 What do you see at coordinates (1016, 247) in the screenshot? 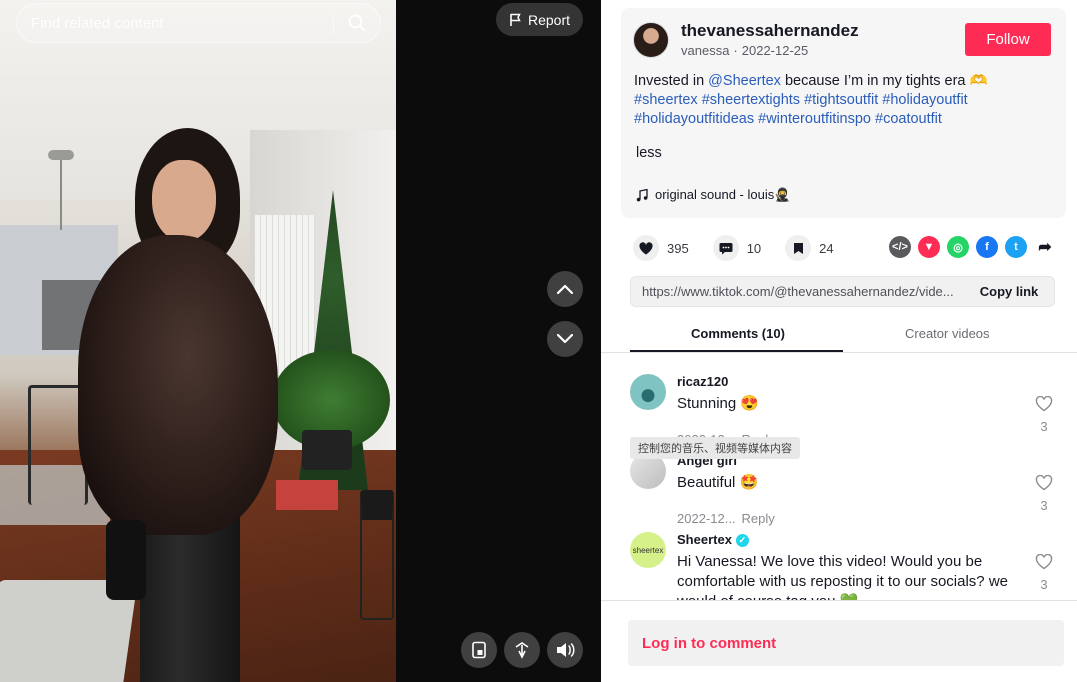
I see `twitter-icon: t` at bounding box center [1016, 247].